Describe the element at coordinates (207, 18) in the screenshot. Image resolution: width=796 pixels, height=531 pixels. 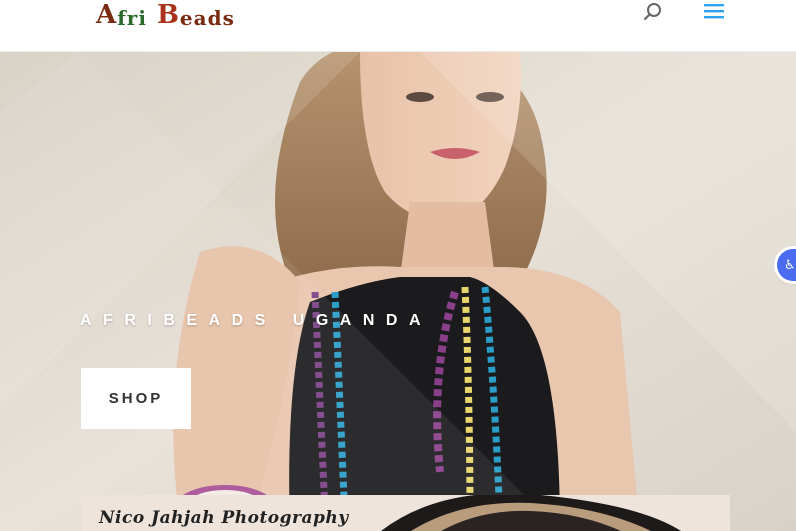
I see `logo-text-eads: eads` at that location.